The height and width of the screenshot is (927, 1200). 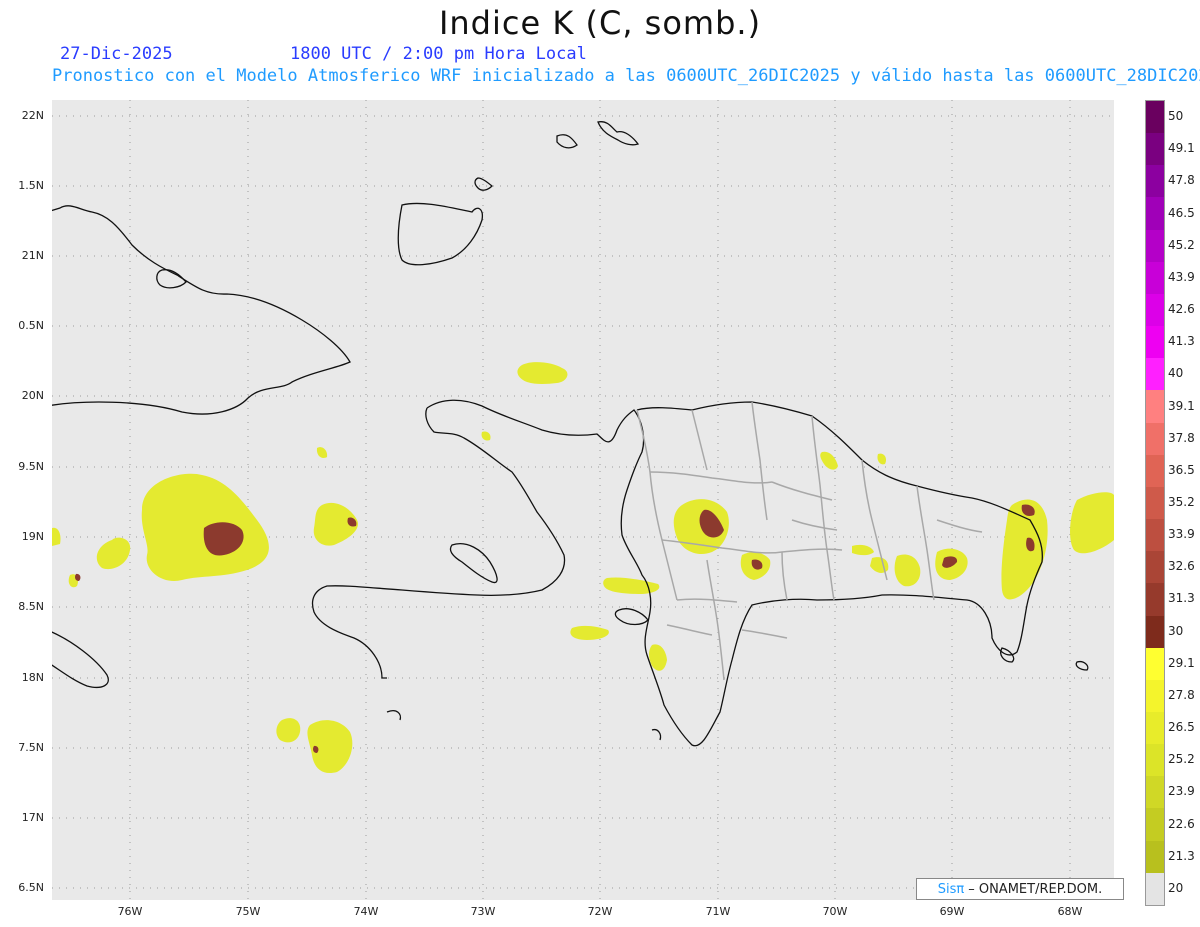 I want to click on colorbar-label: 21.3, so click(x=1181, y=855).